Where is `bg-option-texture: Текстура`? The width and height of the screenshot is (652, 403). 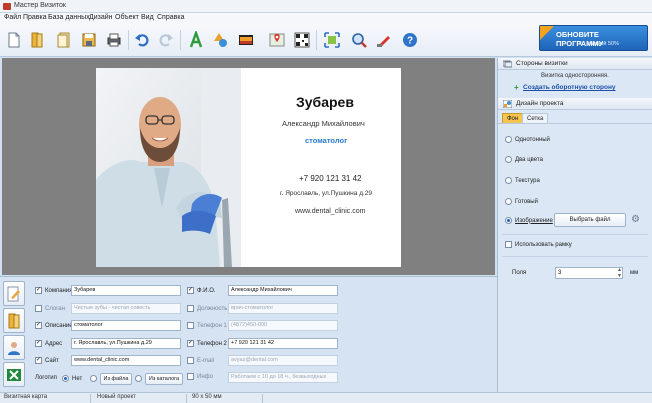 bg-option-texture: Текстура is located at coordinates (522, 180).